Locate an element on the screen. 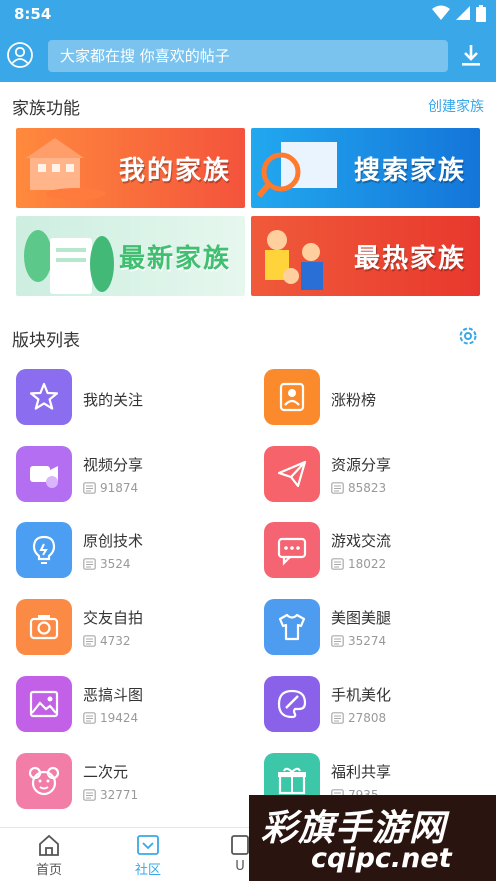 This screenshot has width=496, height=881. board-post-count-value: 18022 is located at coordinates (367, 564).